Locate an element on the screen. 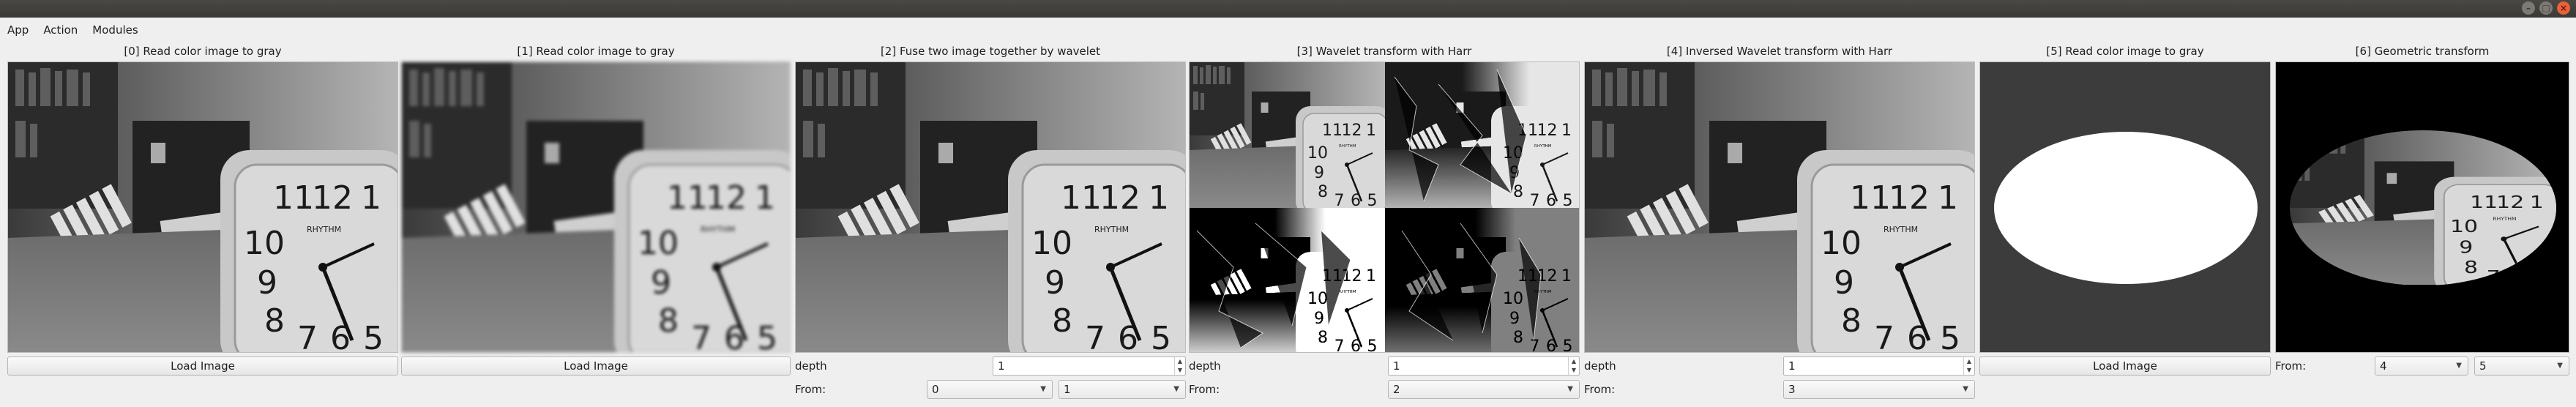 The width and height of the screenshot is (2576, 407). panel-title: [6] Geometric transform is located at coordinates (2422, 51).